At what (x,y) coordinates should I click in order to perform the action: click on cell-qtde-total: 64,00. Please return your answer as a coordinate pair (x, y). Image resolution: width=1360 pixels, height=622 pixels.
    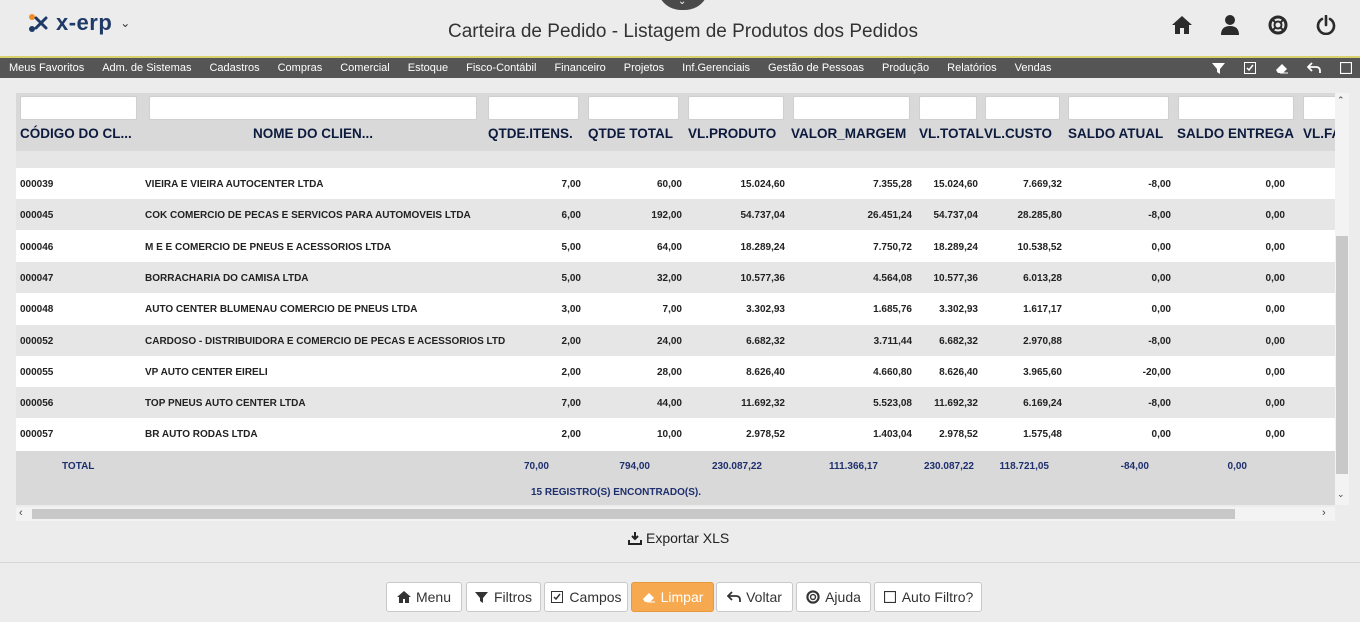
    Looking at the image, I should click on (669, 247).